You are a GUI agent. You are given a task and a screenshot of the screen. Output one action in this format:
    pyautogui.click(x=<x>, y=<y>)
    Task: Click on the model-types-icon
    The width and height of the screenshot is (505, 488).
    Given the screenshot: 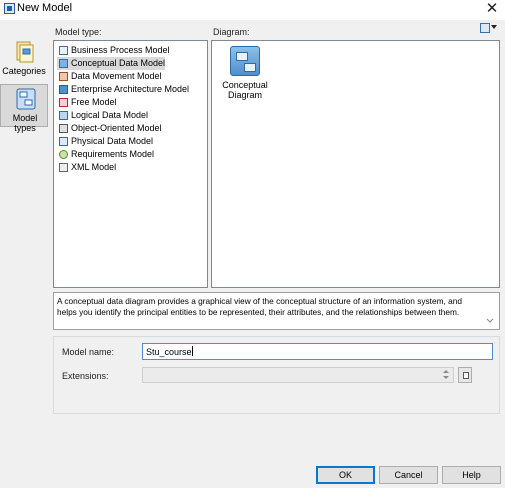 What is the action you would take?
    pyautogui.click(x=26, y=99)
    